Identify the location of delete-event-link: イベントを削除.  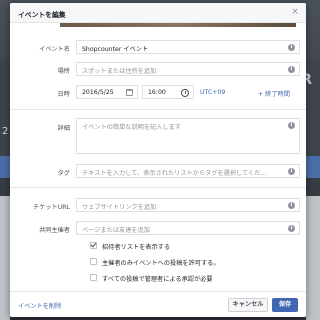
(39, 305).